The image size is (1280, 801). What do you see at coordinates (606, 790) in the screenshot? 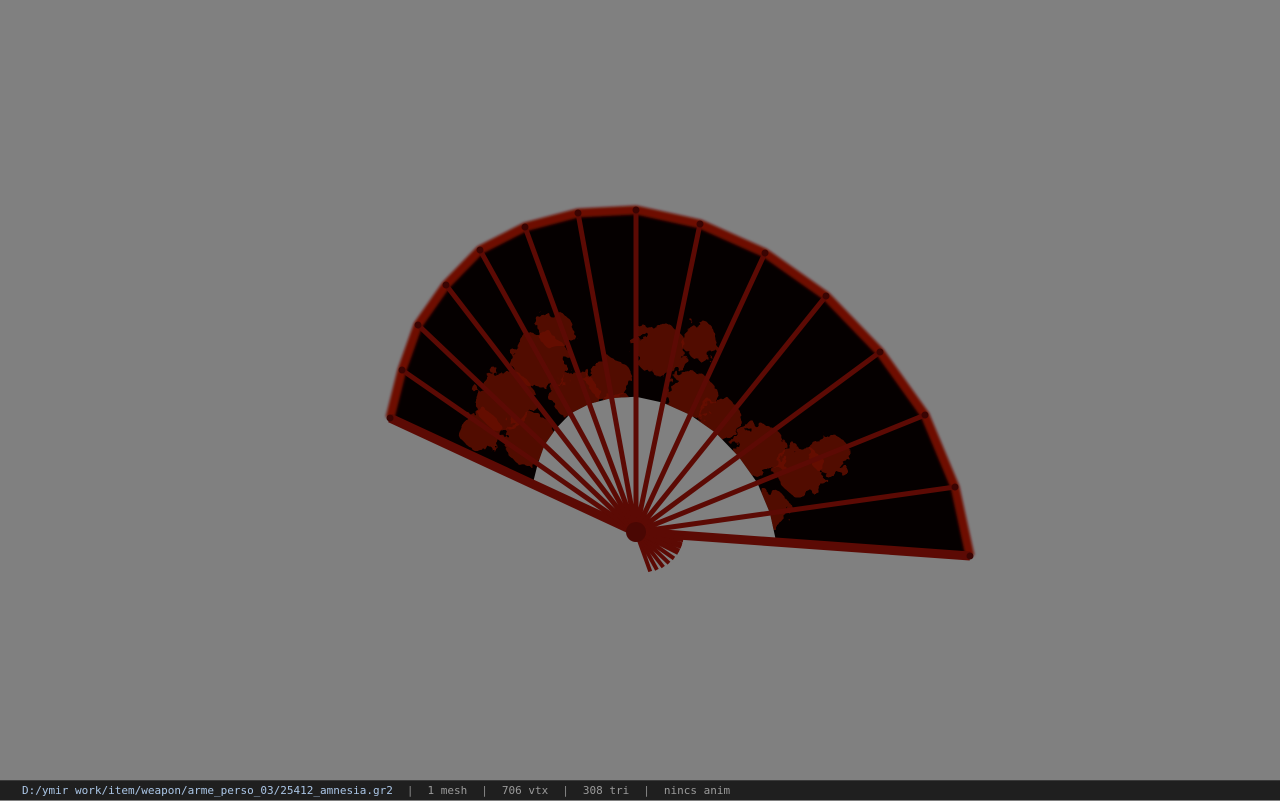
I see `triangle-count: 308 tri` at bounding box center [606, 790].